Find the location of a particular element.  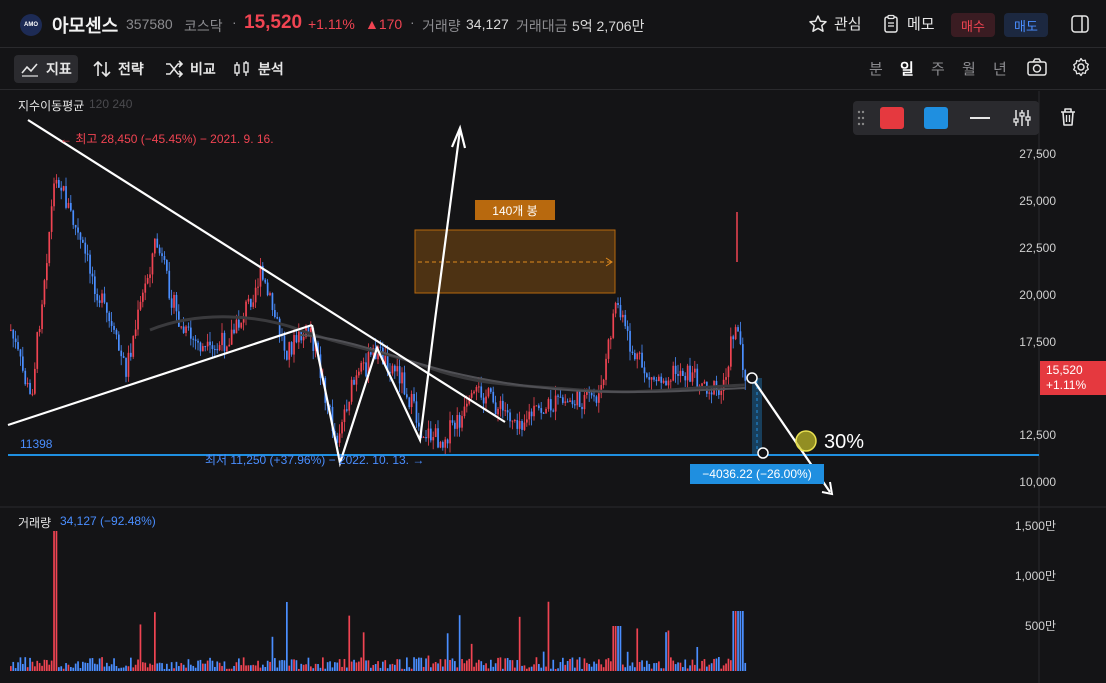

fill-color-swatch is located at coordinates (936, 118).